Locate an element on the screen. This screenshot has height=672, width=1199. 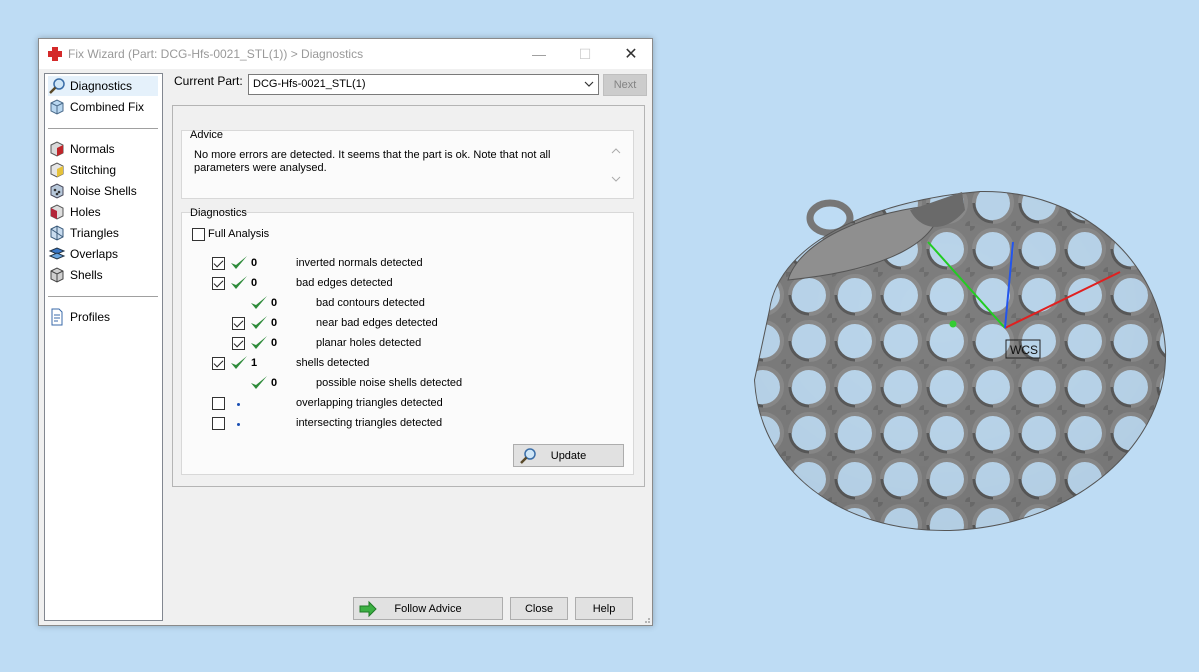
diagnostic-label: inverted normals detected is located at coordinates (359, 263).